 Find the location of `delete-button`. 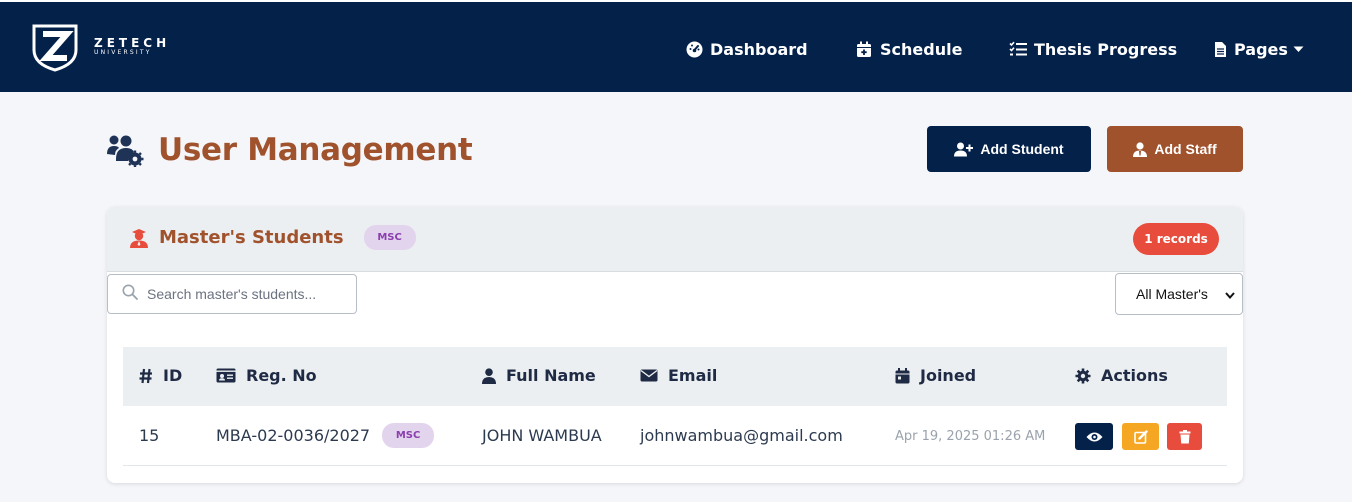

delete-button is located at coordinates (1184, 436).